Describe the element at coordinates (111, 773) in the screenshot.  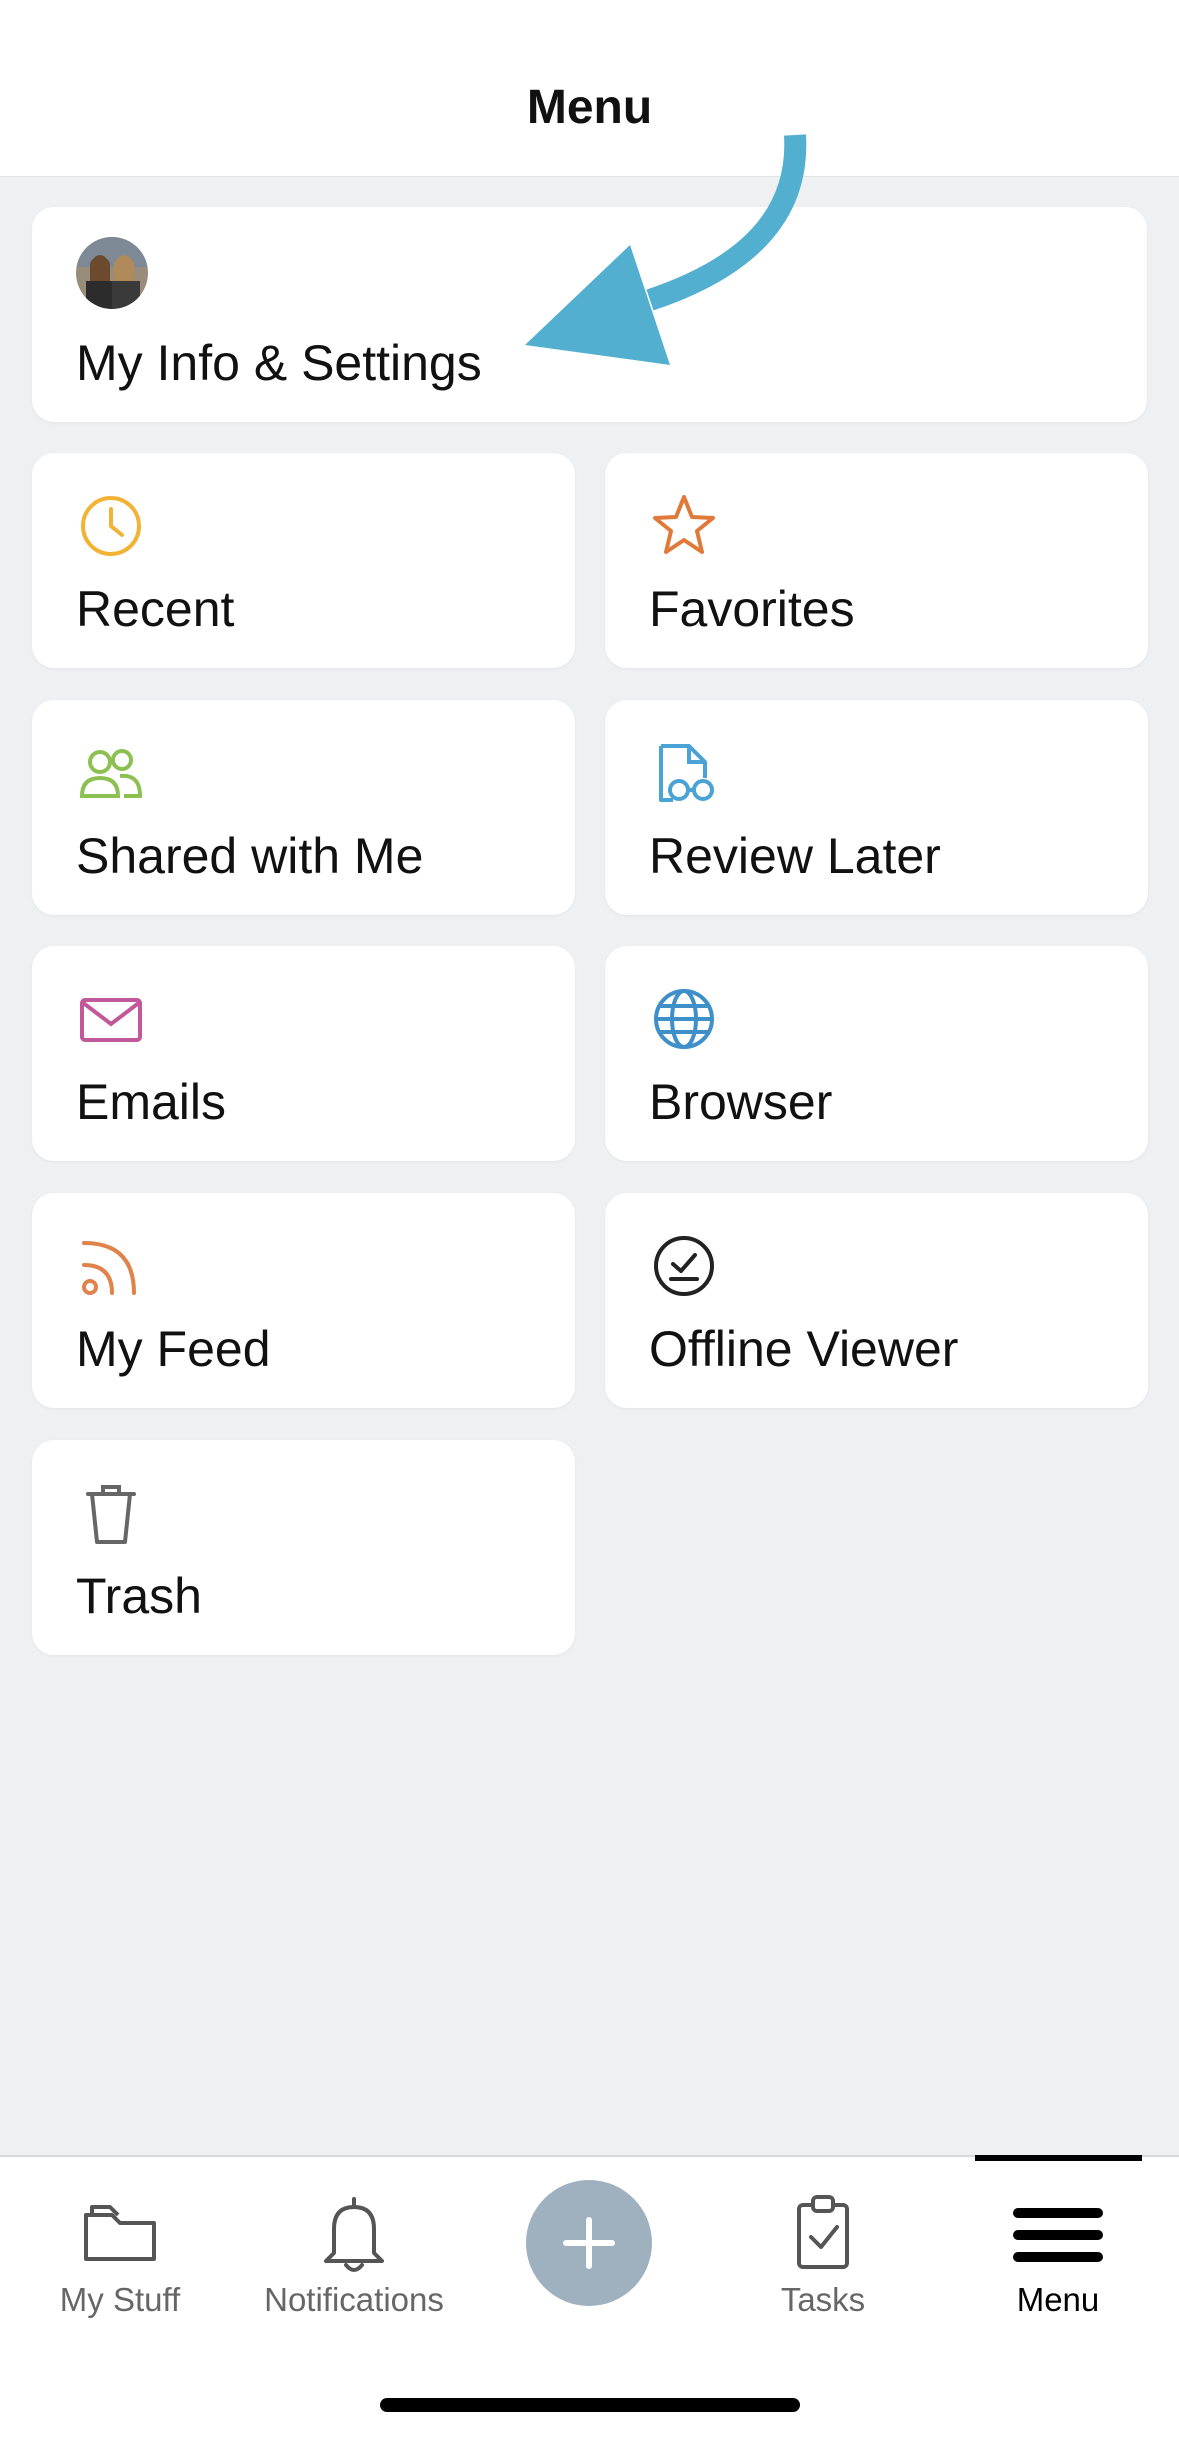
I see `people-icon` at that location.